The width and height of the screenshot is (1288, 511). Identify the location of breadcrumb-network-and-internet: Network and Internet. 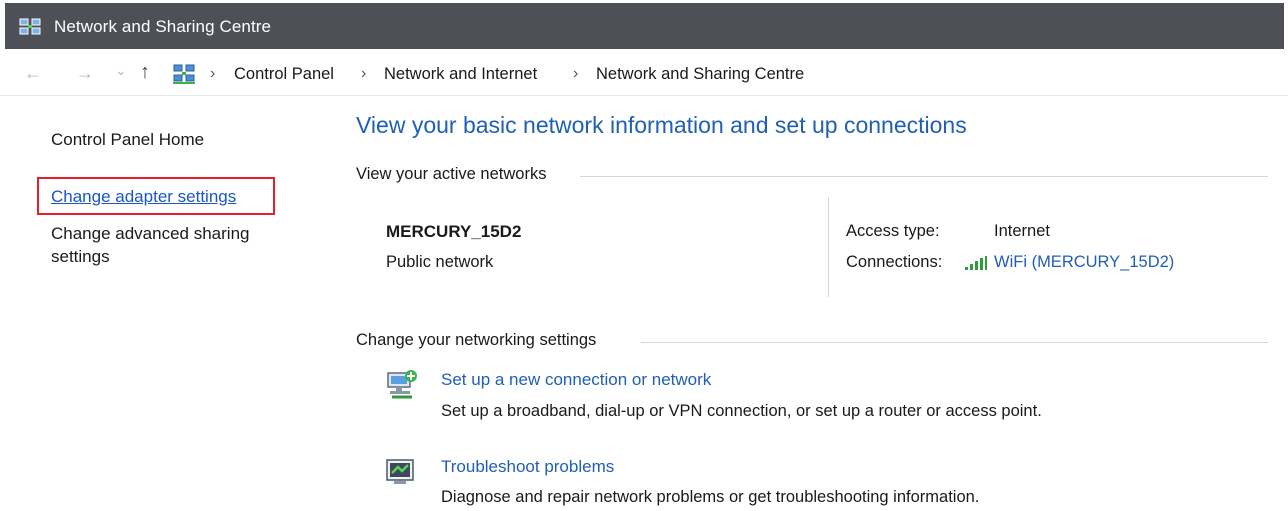
(460, 74).